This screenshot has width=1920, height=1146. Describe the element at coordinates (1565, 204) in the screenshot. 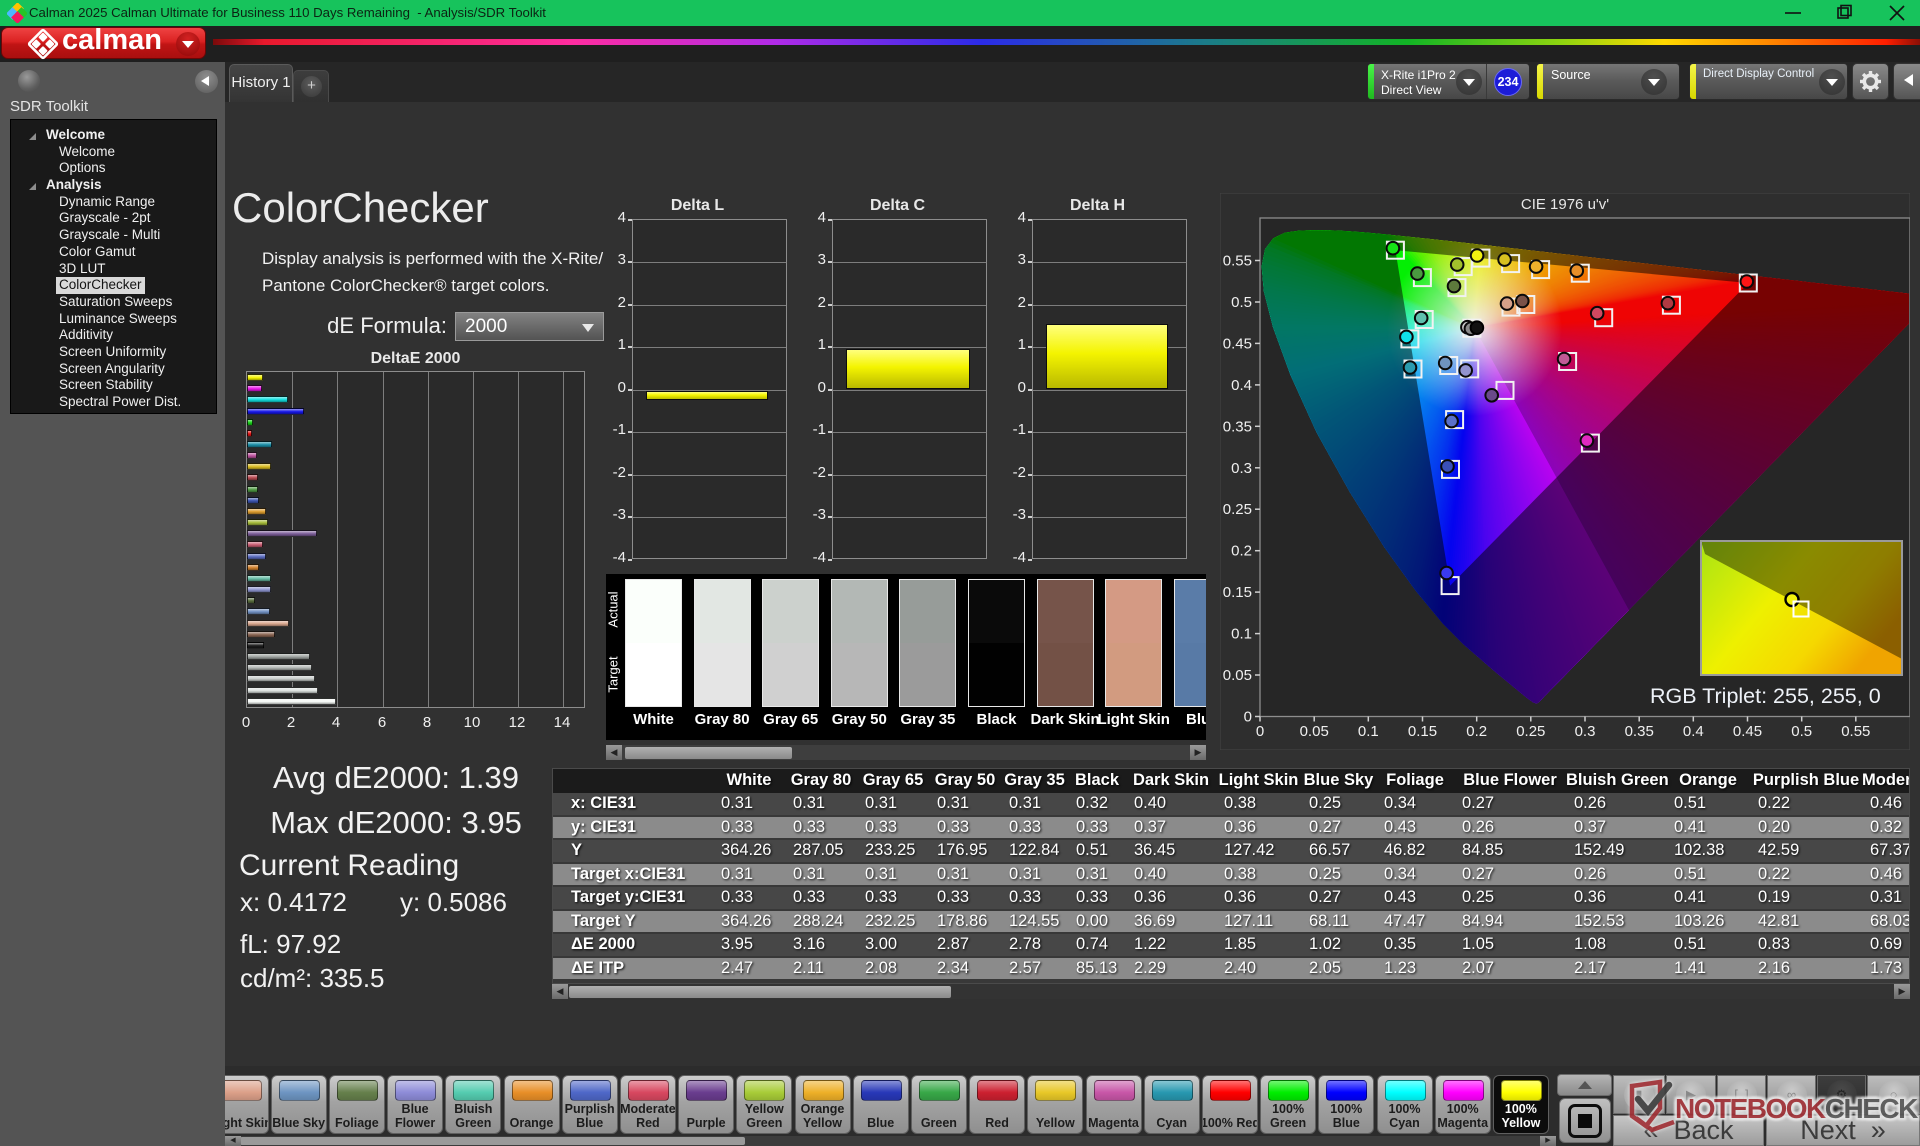

I see `svg-text: CIE 1976 u'v'` at that location.